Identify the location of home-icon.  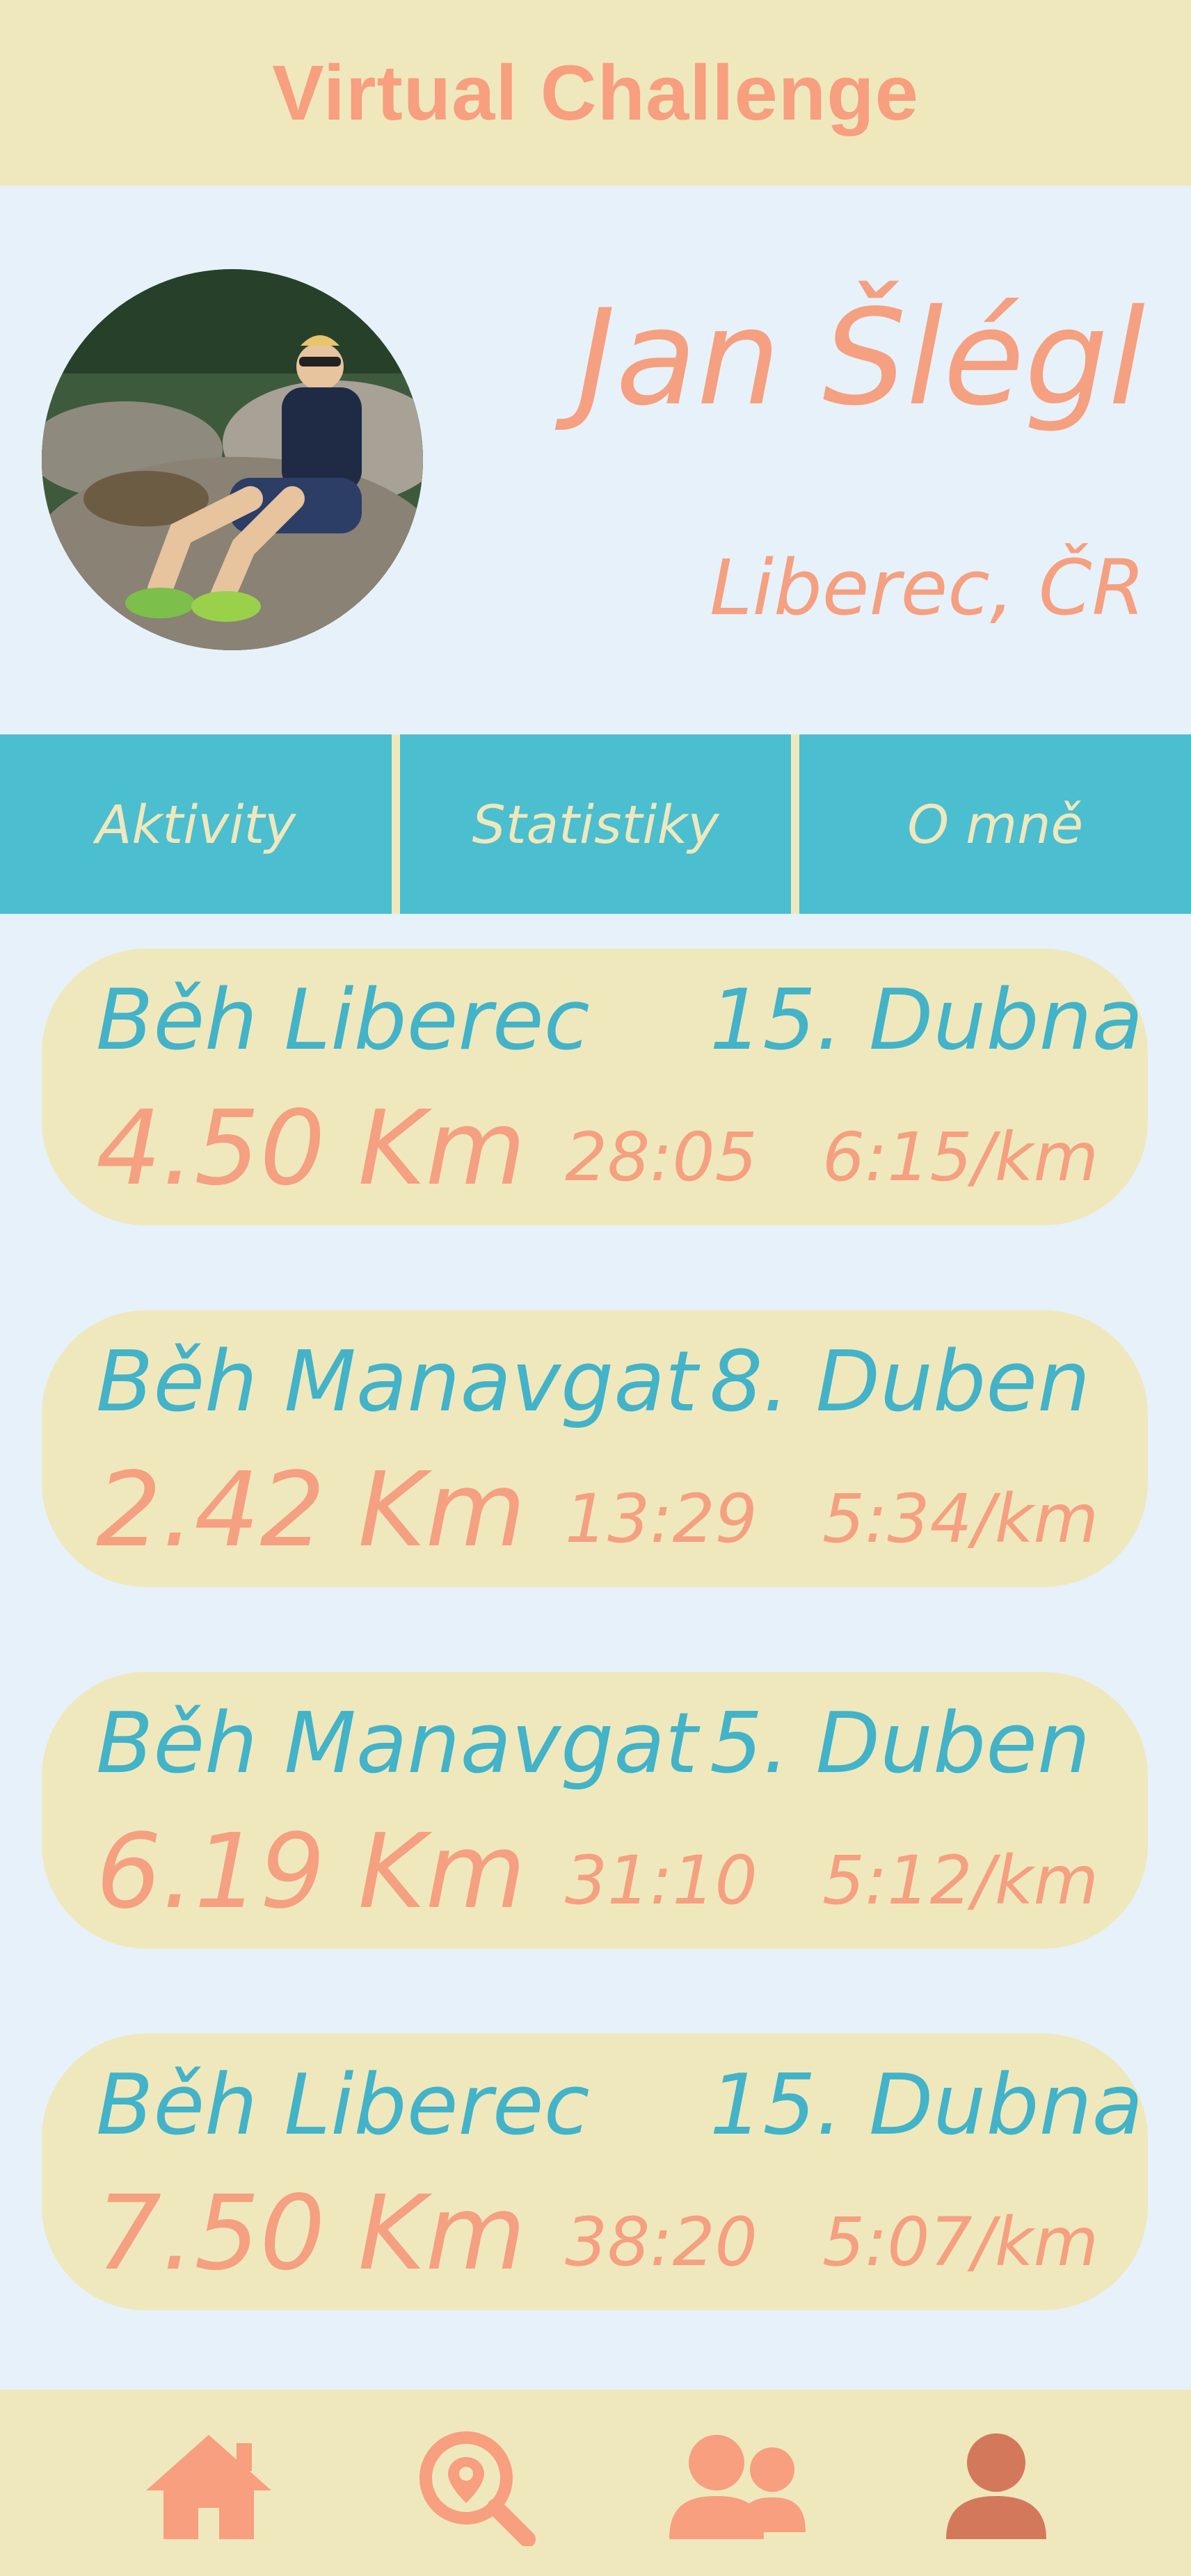
(209, 2487).